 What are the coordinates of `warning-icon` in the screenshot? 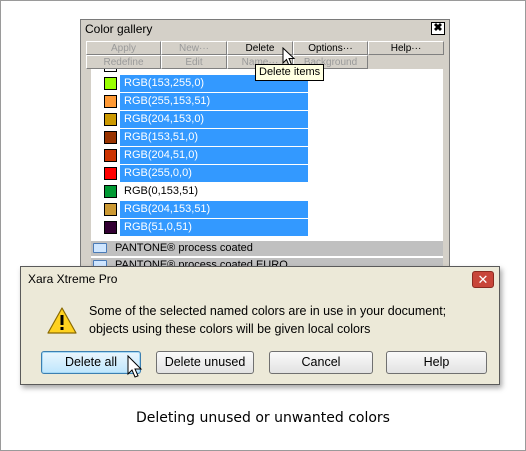 It's located at (62, 320).